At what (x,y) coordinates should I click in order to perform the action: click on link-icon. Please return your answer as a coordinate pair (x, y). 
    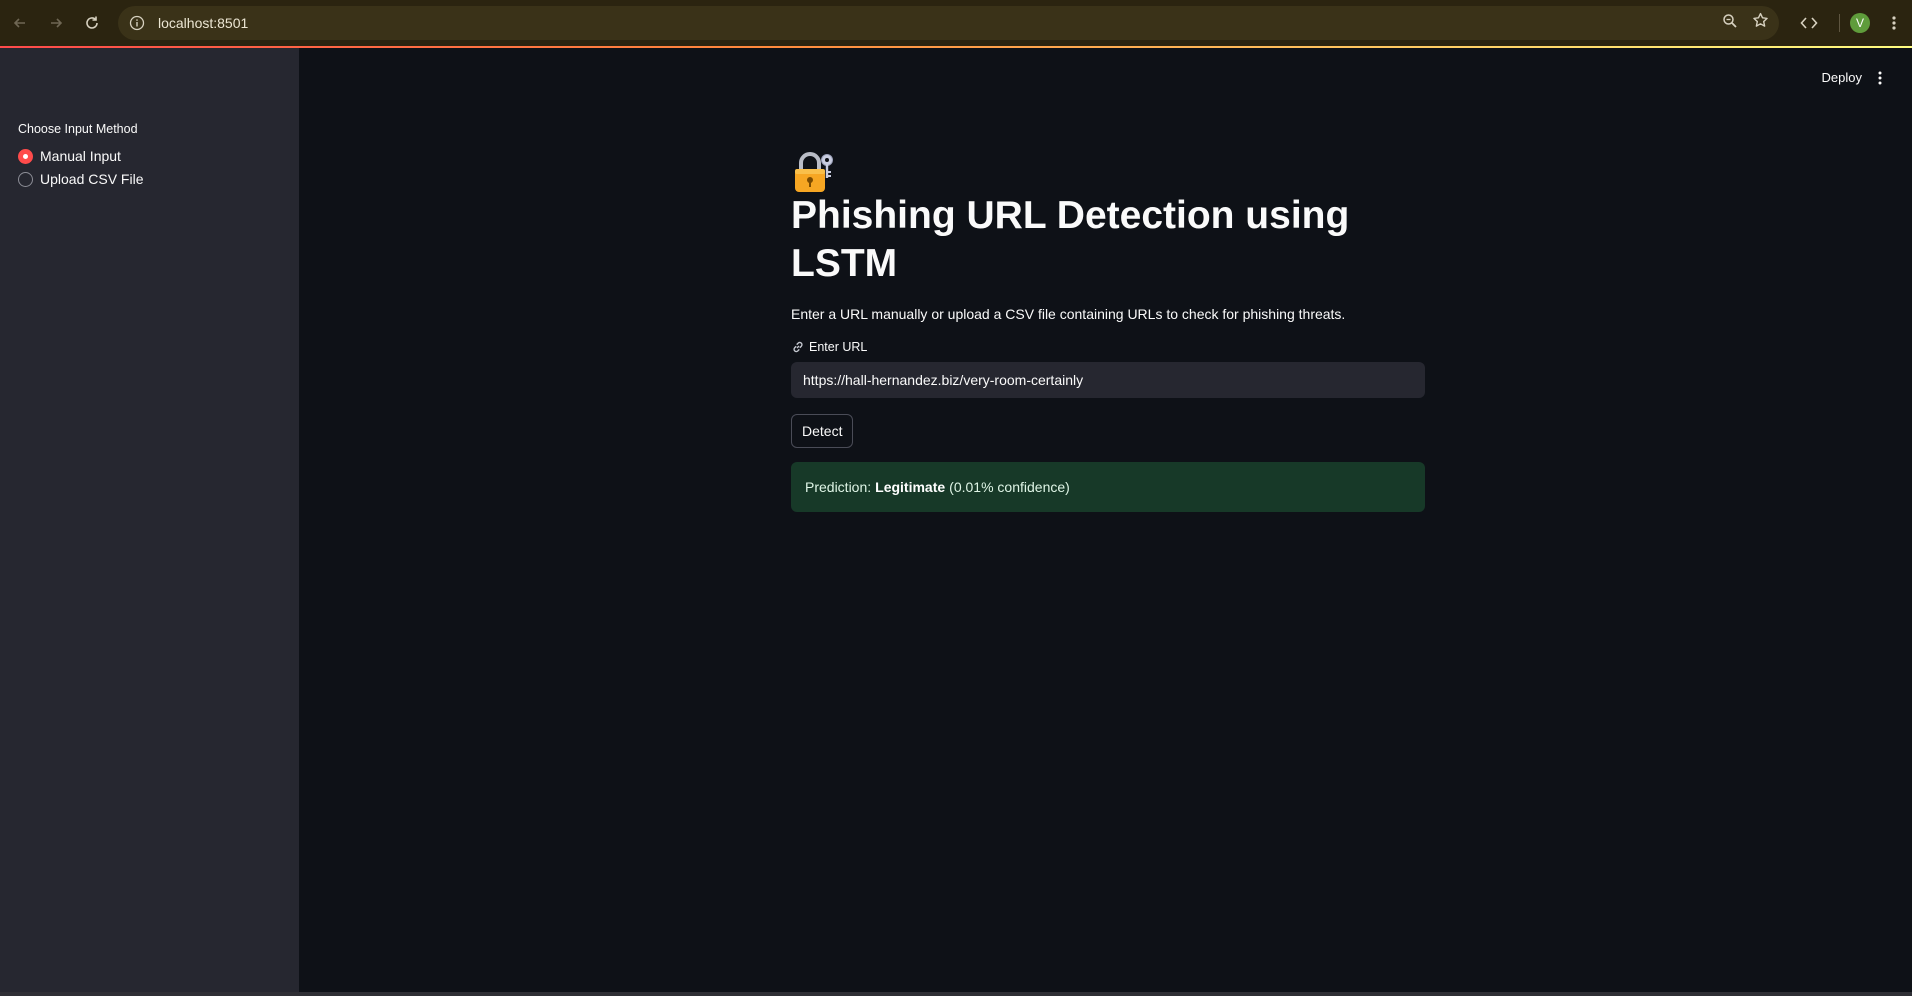
    Looking at the image, I should click on (798, 347).